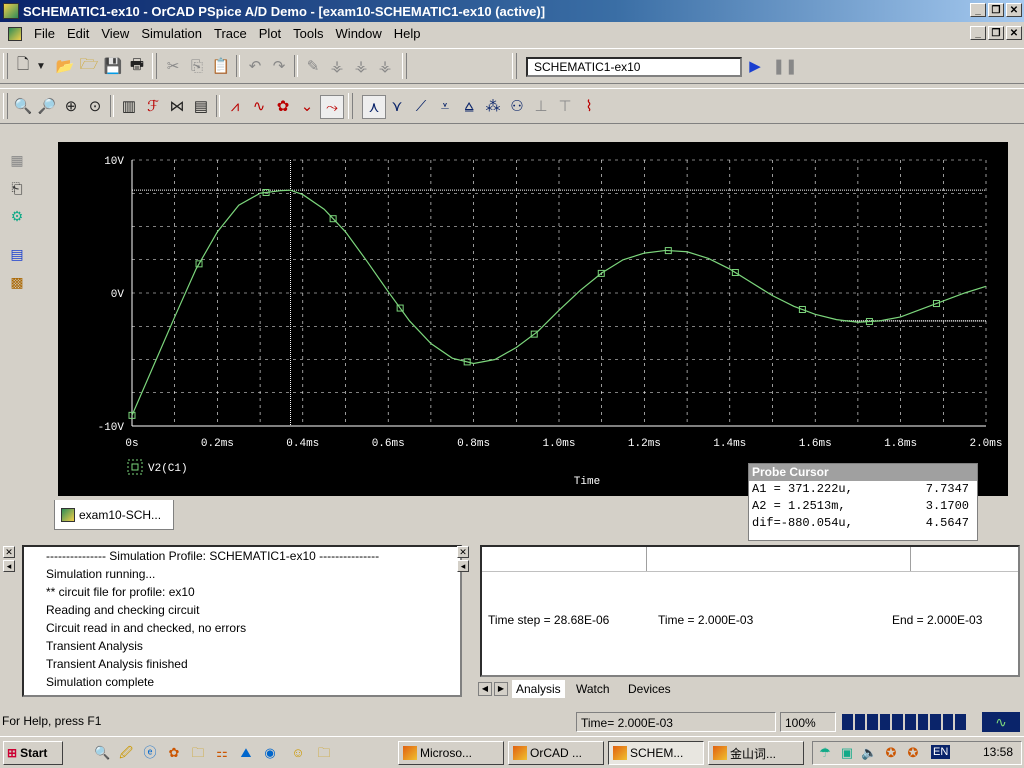 The height and width of the screenshot is (768, 1024). What do you see at coordinates (129, 106) in the screenshot?
I see `log-x-axis-icon: ▥` at bounding box center [129, 106].